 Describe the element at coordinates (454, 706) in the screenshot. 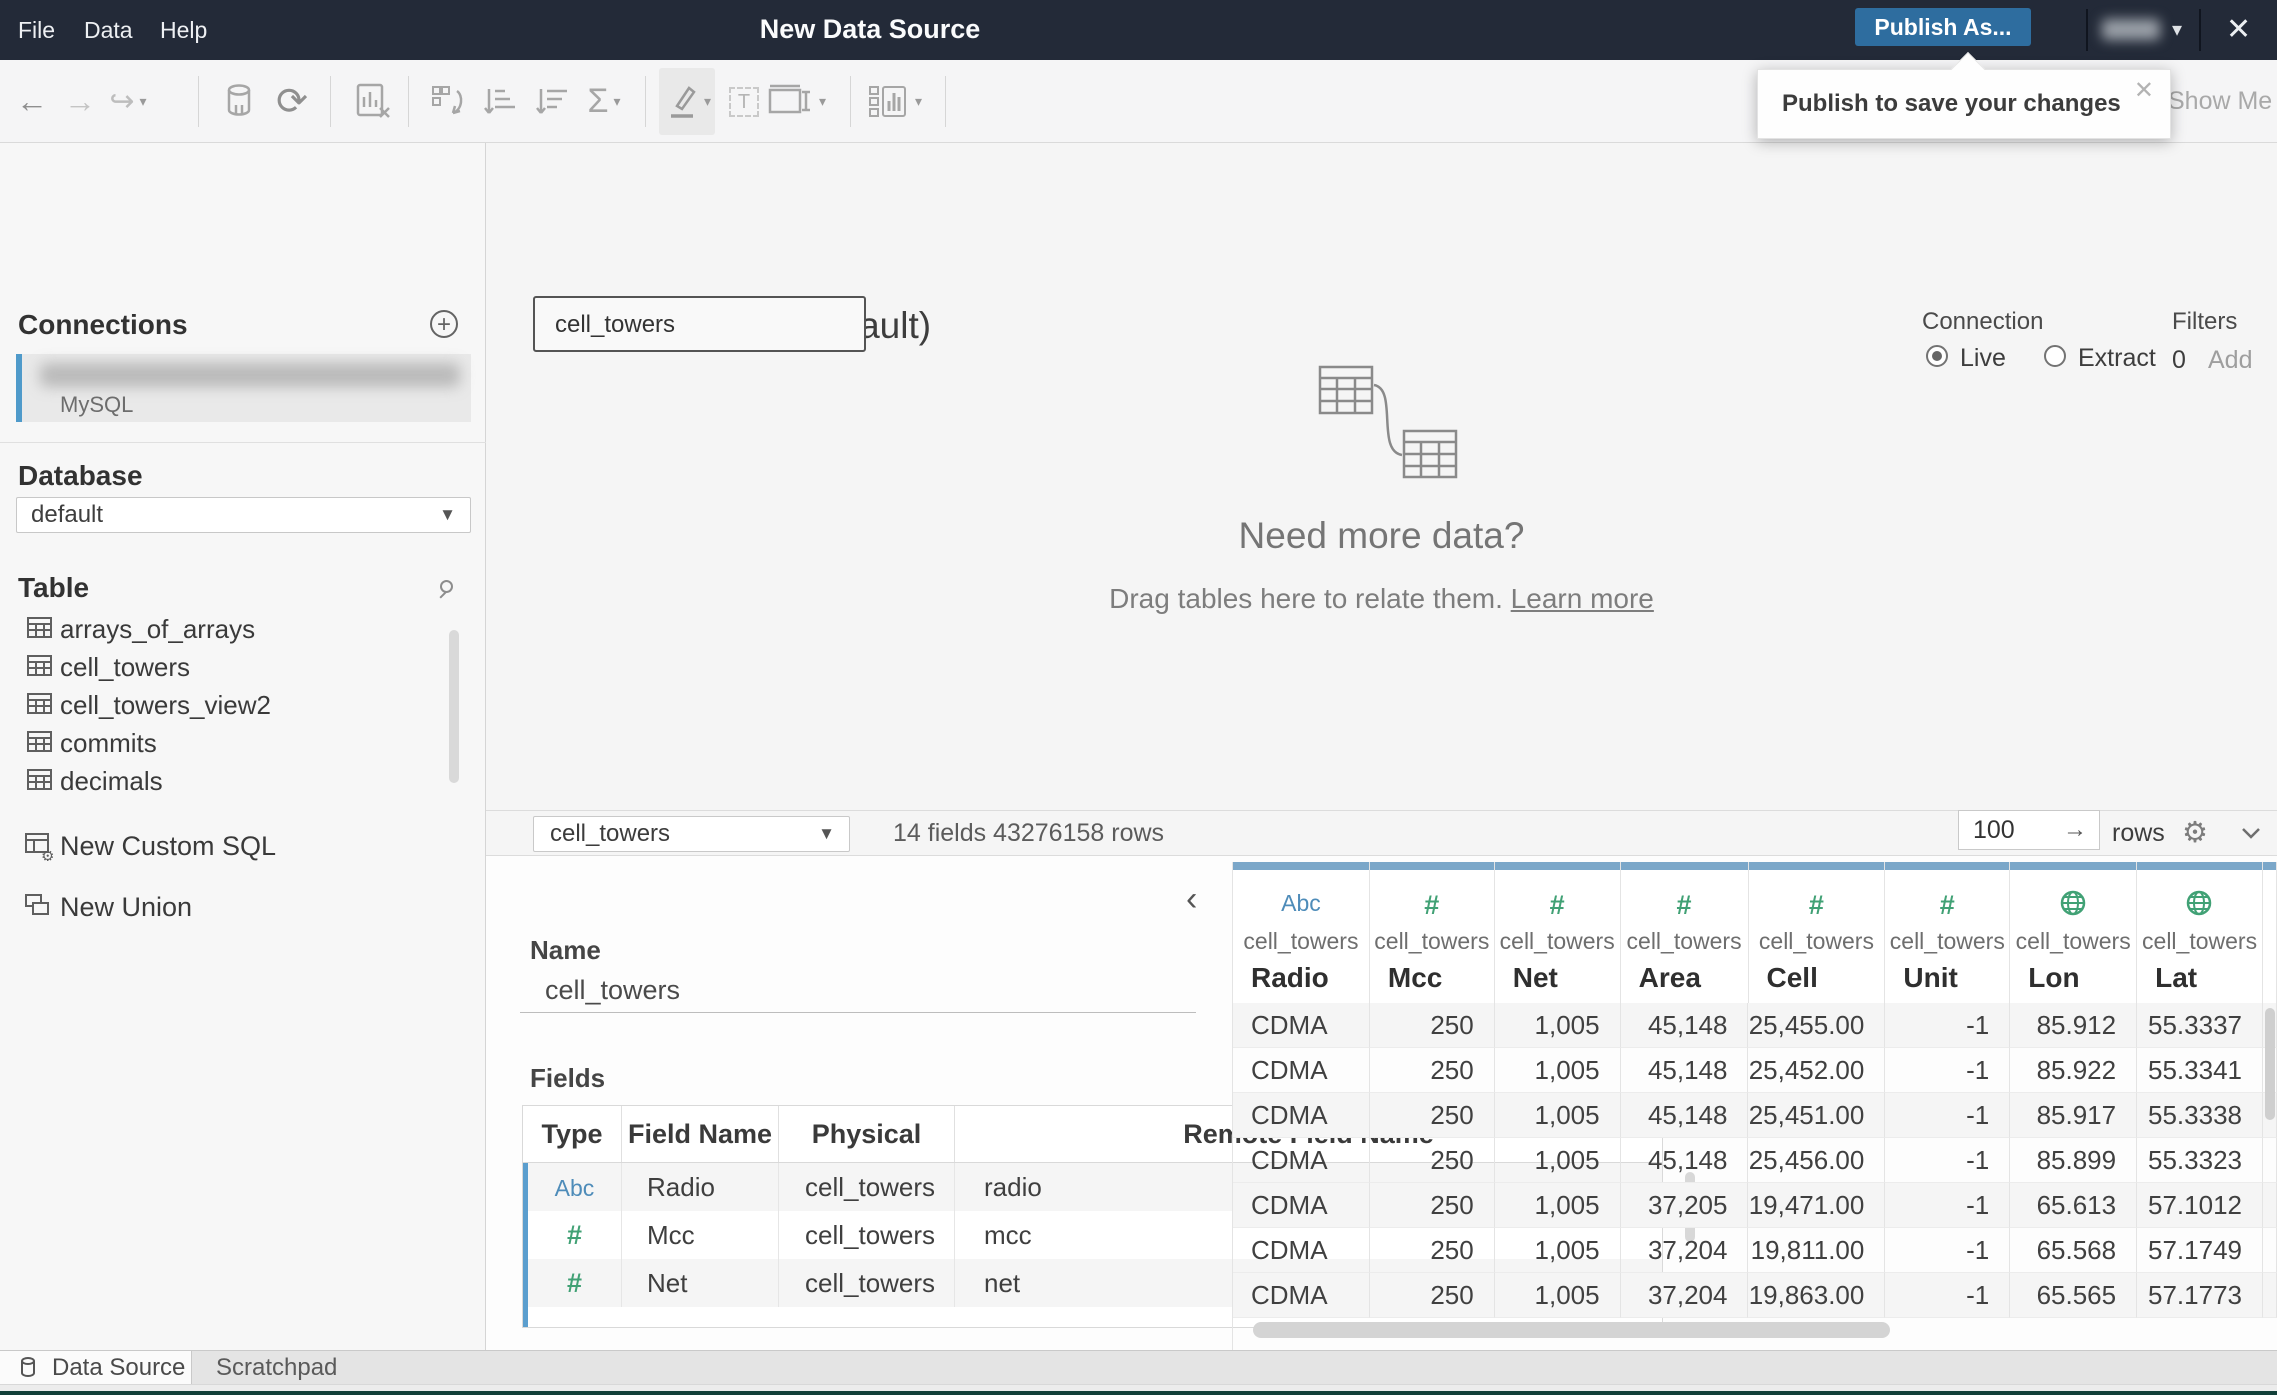

I see `sidebar-scrollbar` at that location.